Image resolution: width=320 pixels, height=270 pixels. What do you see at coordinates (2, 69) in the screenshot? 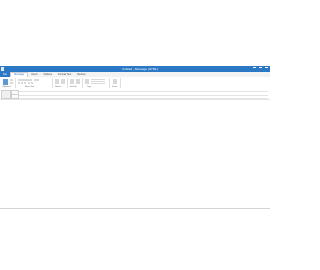
I see `save-icon` at bounding box center [2, 69].